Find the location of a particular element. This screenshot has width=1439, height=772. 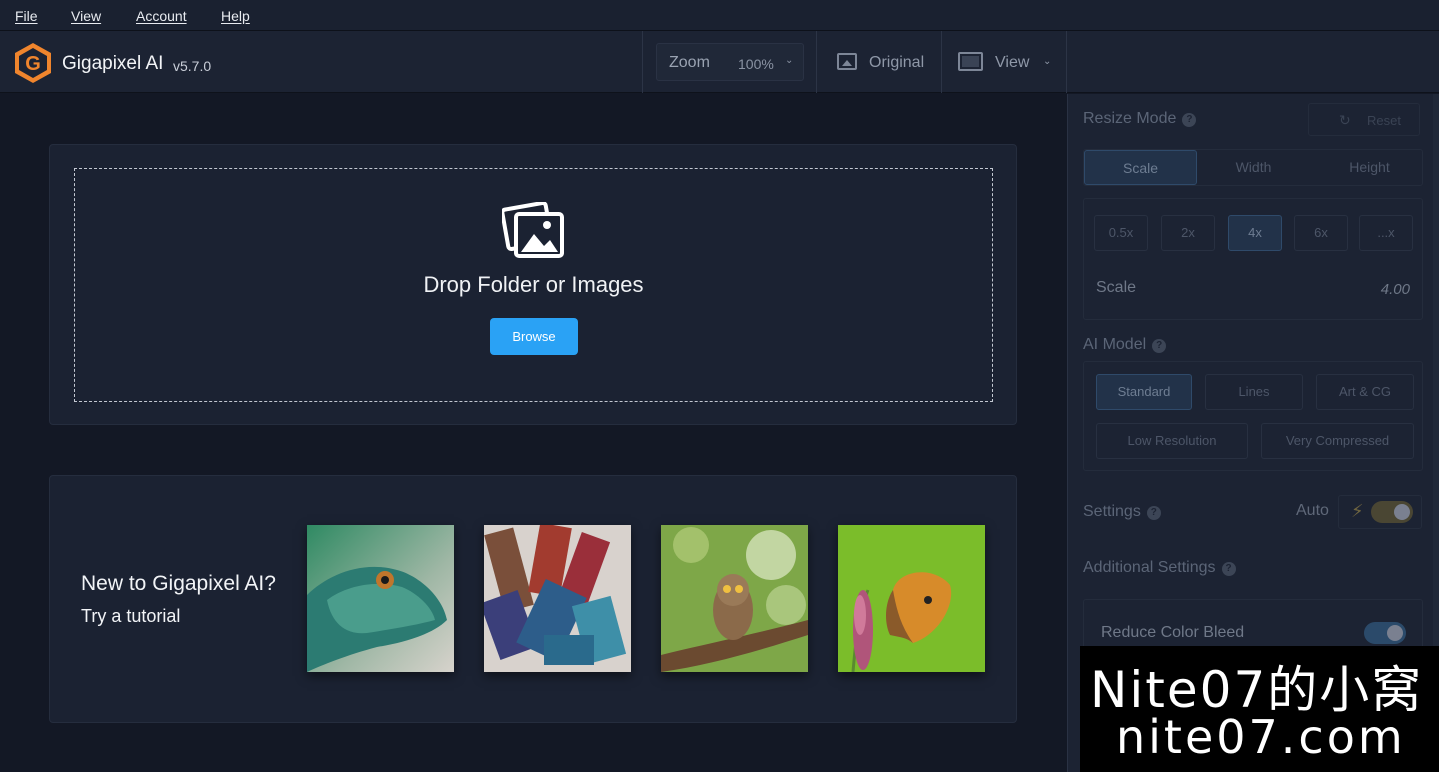

reset-button: ↻ Reset is located at coordinates (1364, 119).